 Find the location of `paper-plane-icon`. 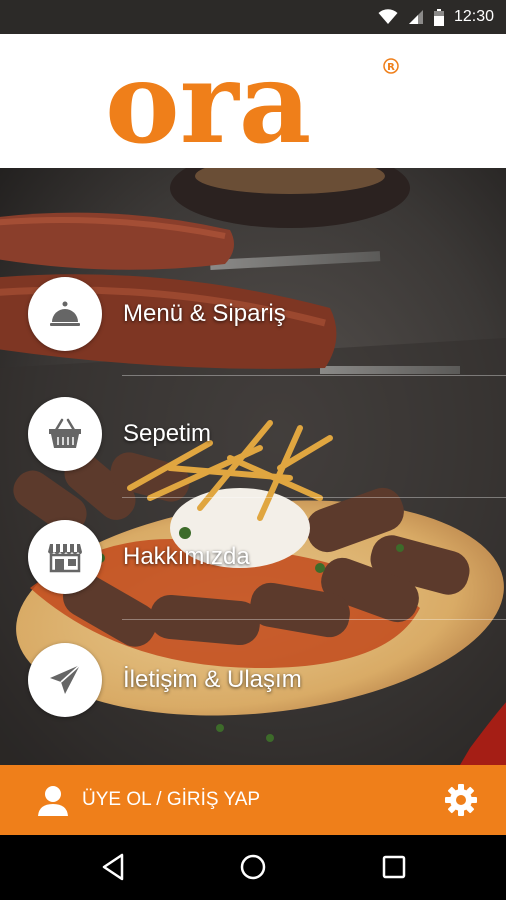

paper-plane-icon is located at coordinates (65, 679).